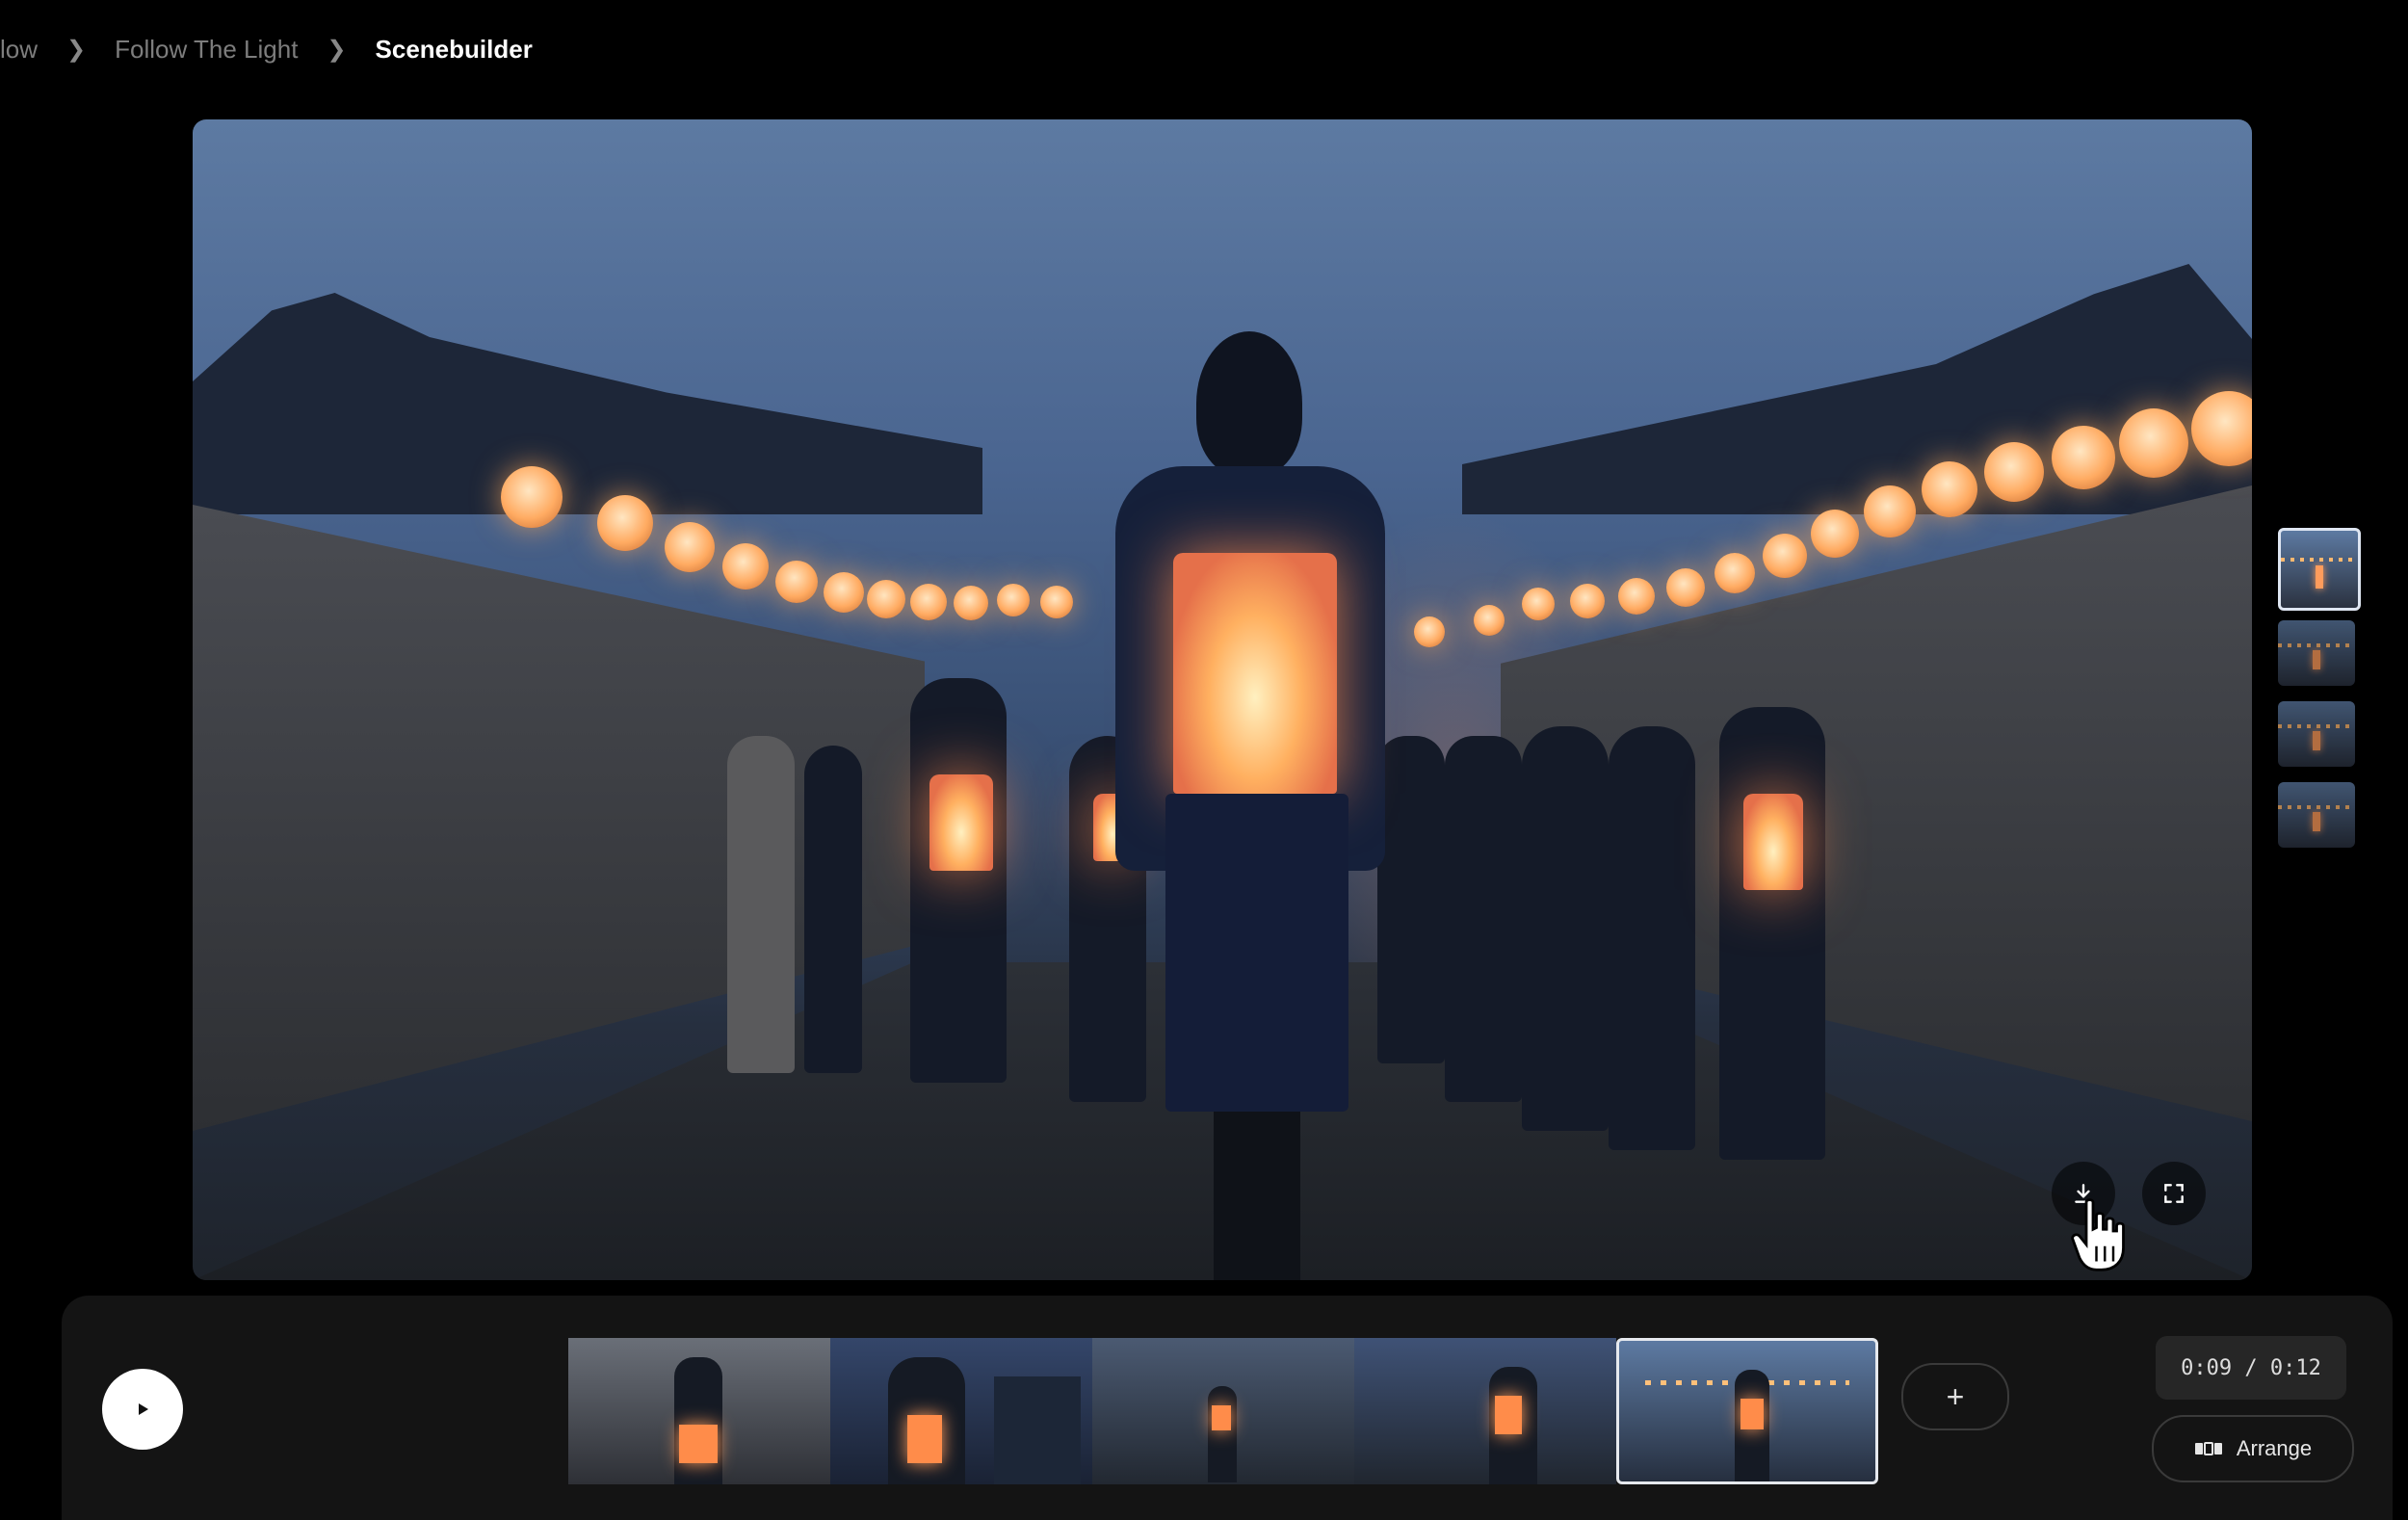  Describe the element at coordinates (1257, 1196) in the screenshot. I see `main-figure-legs` at that location.